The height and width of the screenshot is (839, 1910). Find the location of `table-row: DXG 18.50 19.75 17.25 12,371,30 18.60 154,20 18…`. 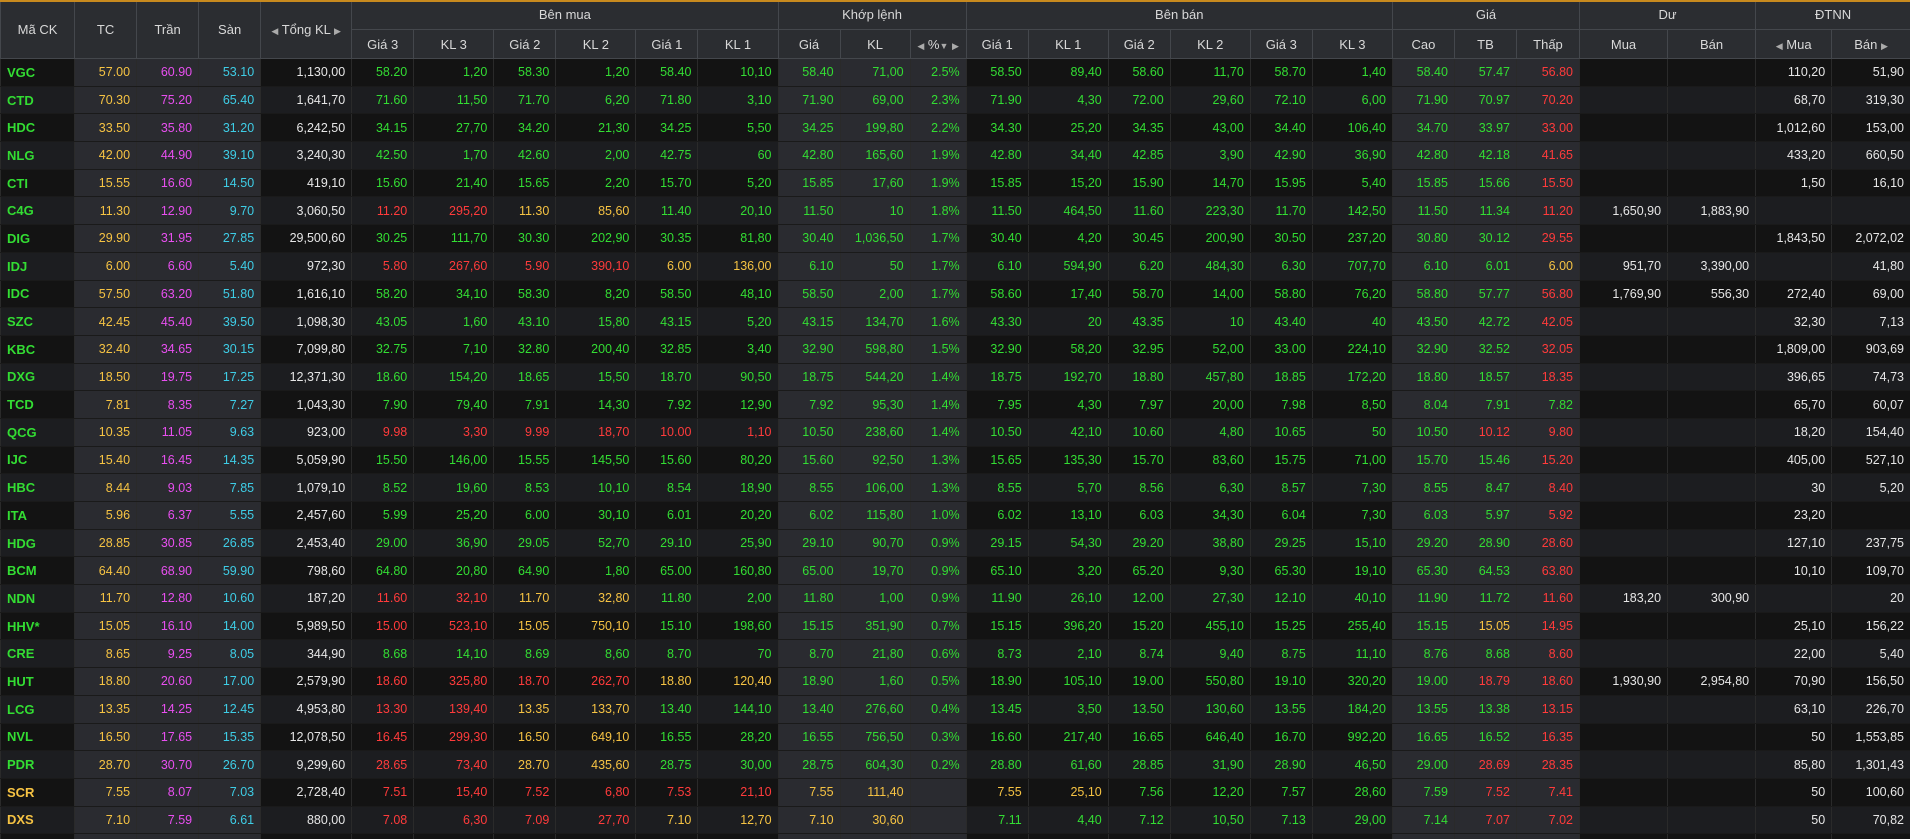

table-row: DXG 18.50 19.75 17.25 12,371,30 18.60 154,20 18… is located at coordinates (955, 377).